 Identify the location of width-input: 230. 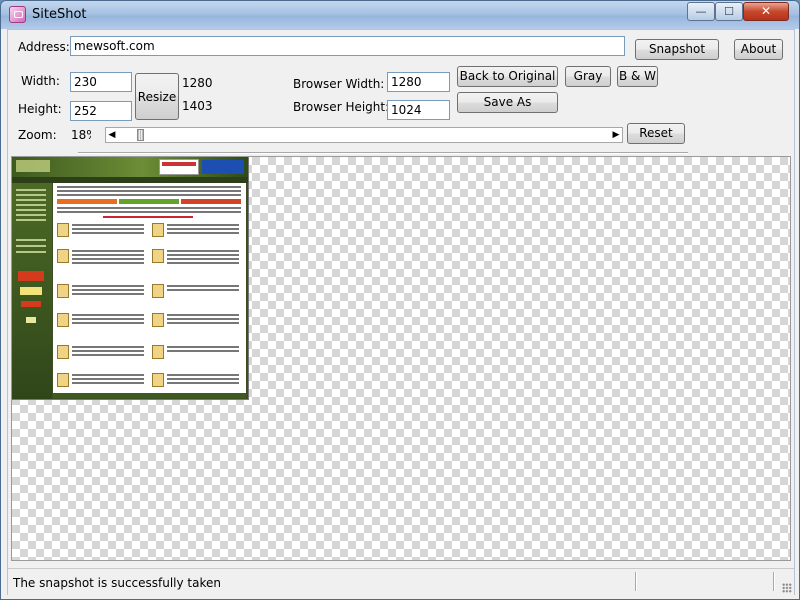
(101, 82).